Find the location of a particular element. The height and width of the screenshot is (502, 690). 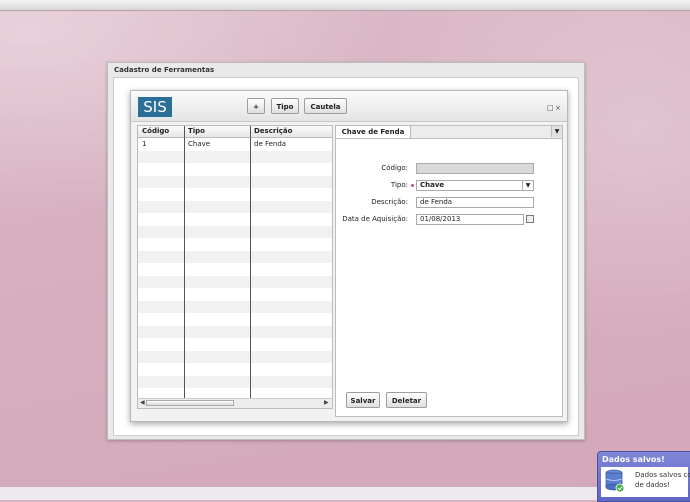

codigo-label: Código: is located at coordinates (394, 168).